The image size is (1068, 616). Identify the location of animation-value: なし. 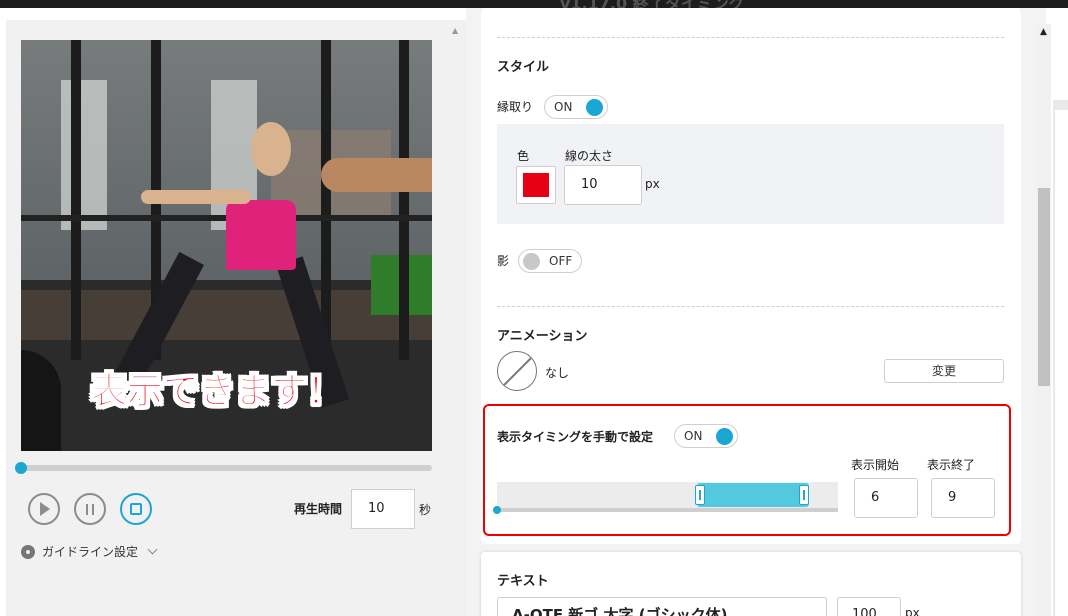
(557, 373).